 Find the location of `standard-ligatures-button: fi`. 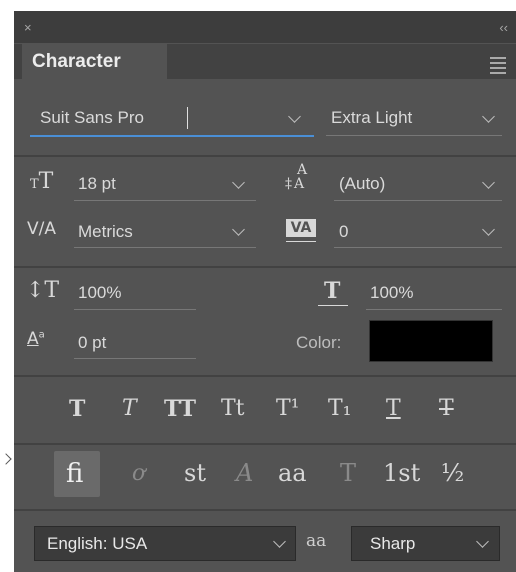

standard-ligatures-button: fi is located at coordinates (74, 474).